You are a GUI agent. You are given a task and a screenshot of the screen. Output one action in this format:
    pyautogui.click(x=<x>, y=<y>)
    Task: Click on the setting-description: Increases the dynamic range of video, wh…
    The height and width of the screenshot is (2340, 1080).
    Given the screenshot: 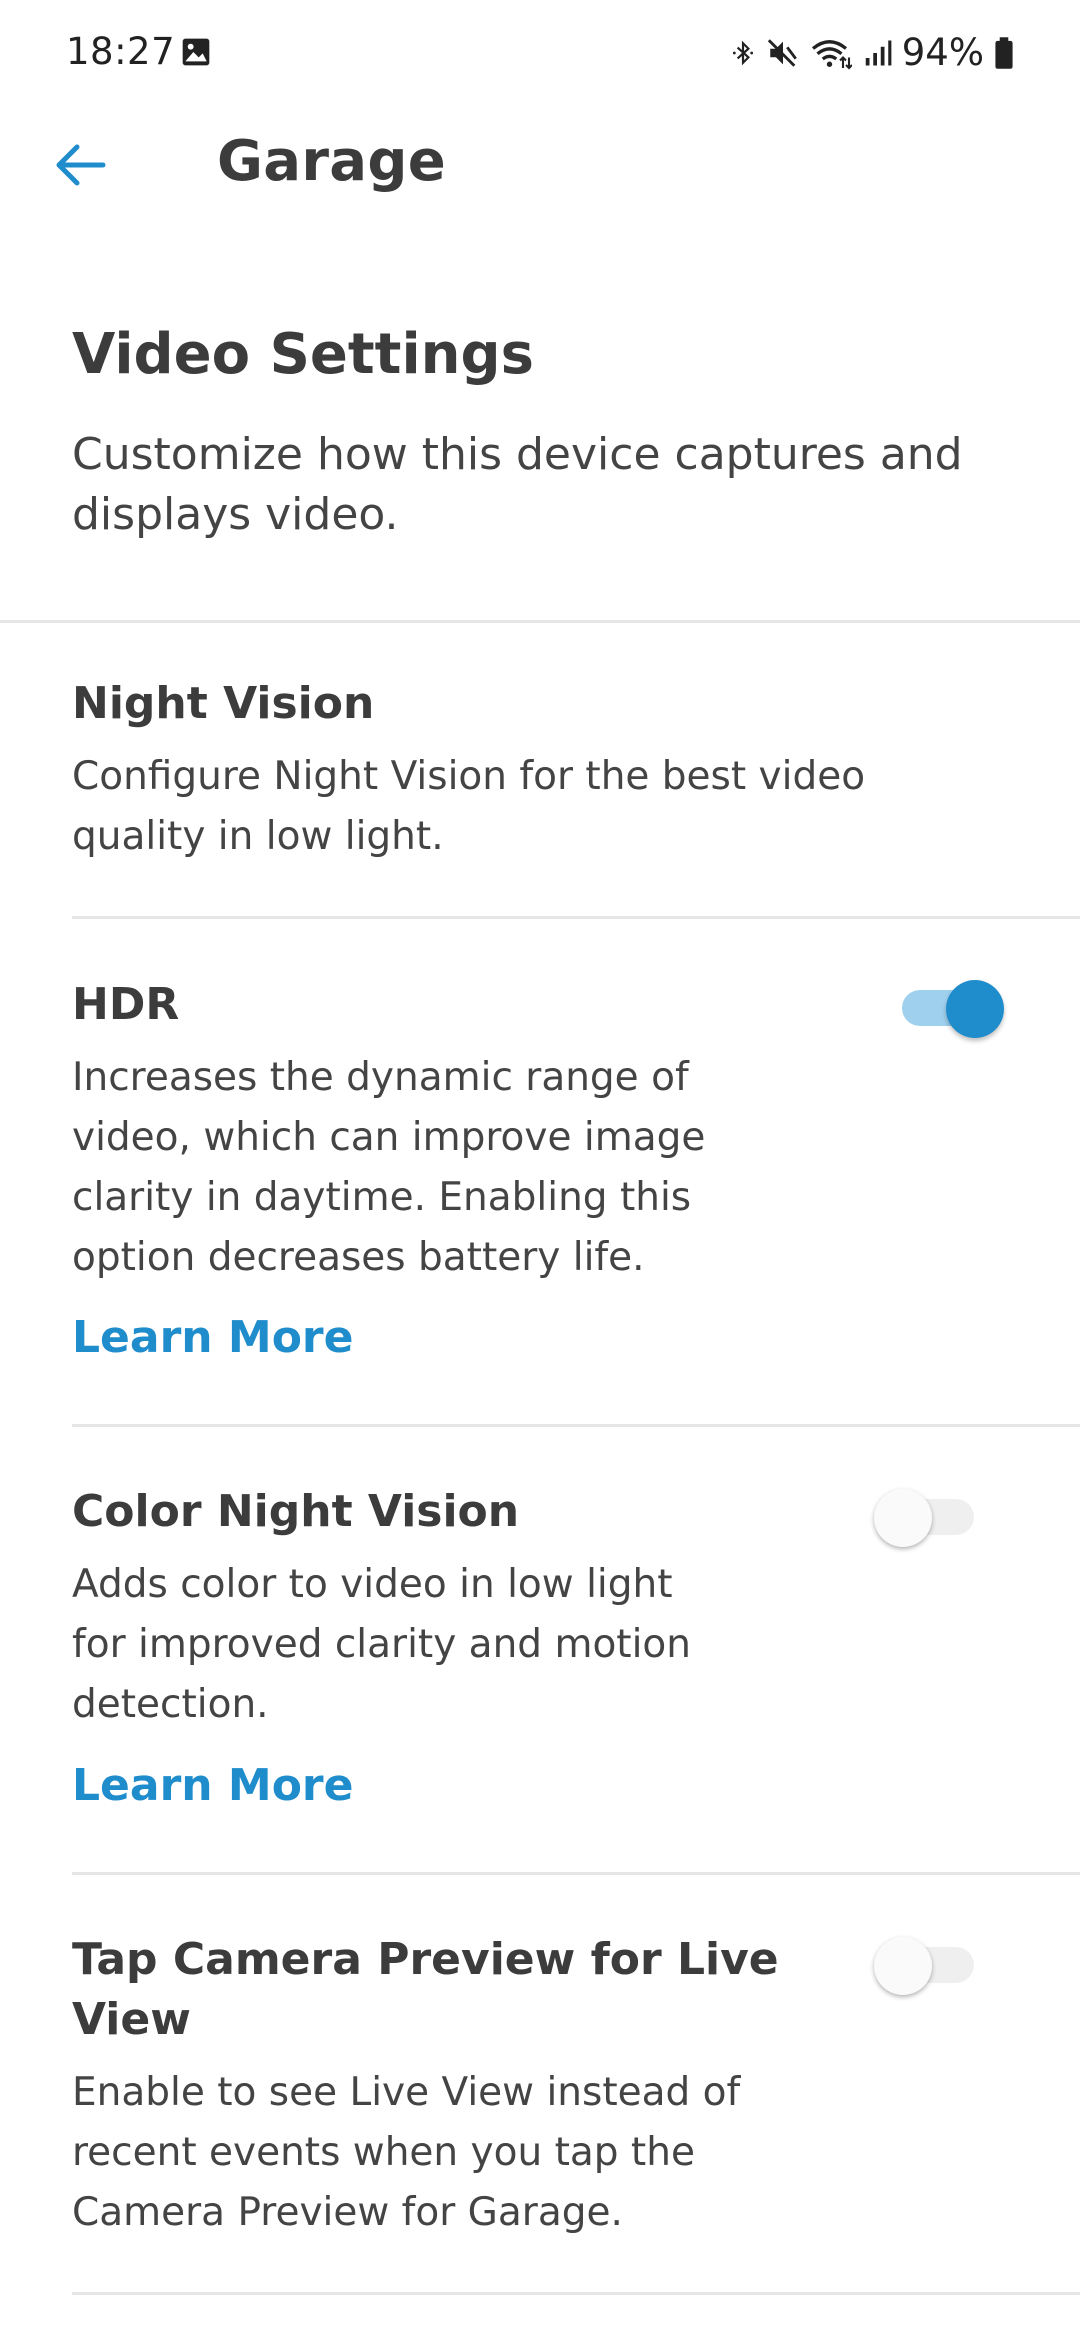 What is the action you would take?
    pyautogui.click(x=389, y=1167)
    